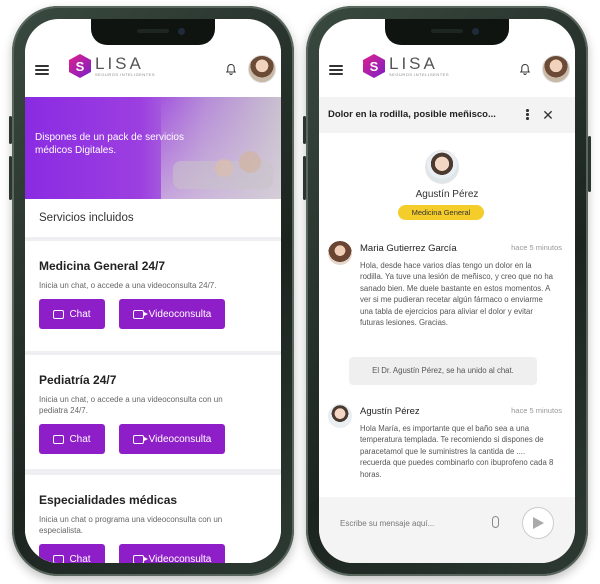  I want to click on close-icon: ✕, so click(548, 115).